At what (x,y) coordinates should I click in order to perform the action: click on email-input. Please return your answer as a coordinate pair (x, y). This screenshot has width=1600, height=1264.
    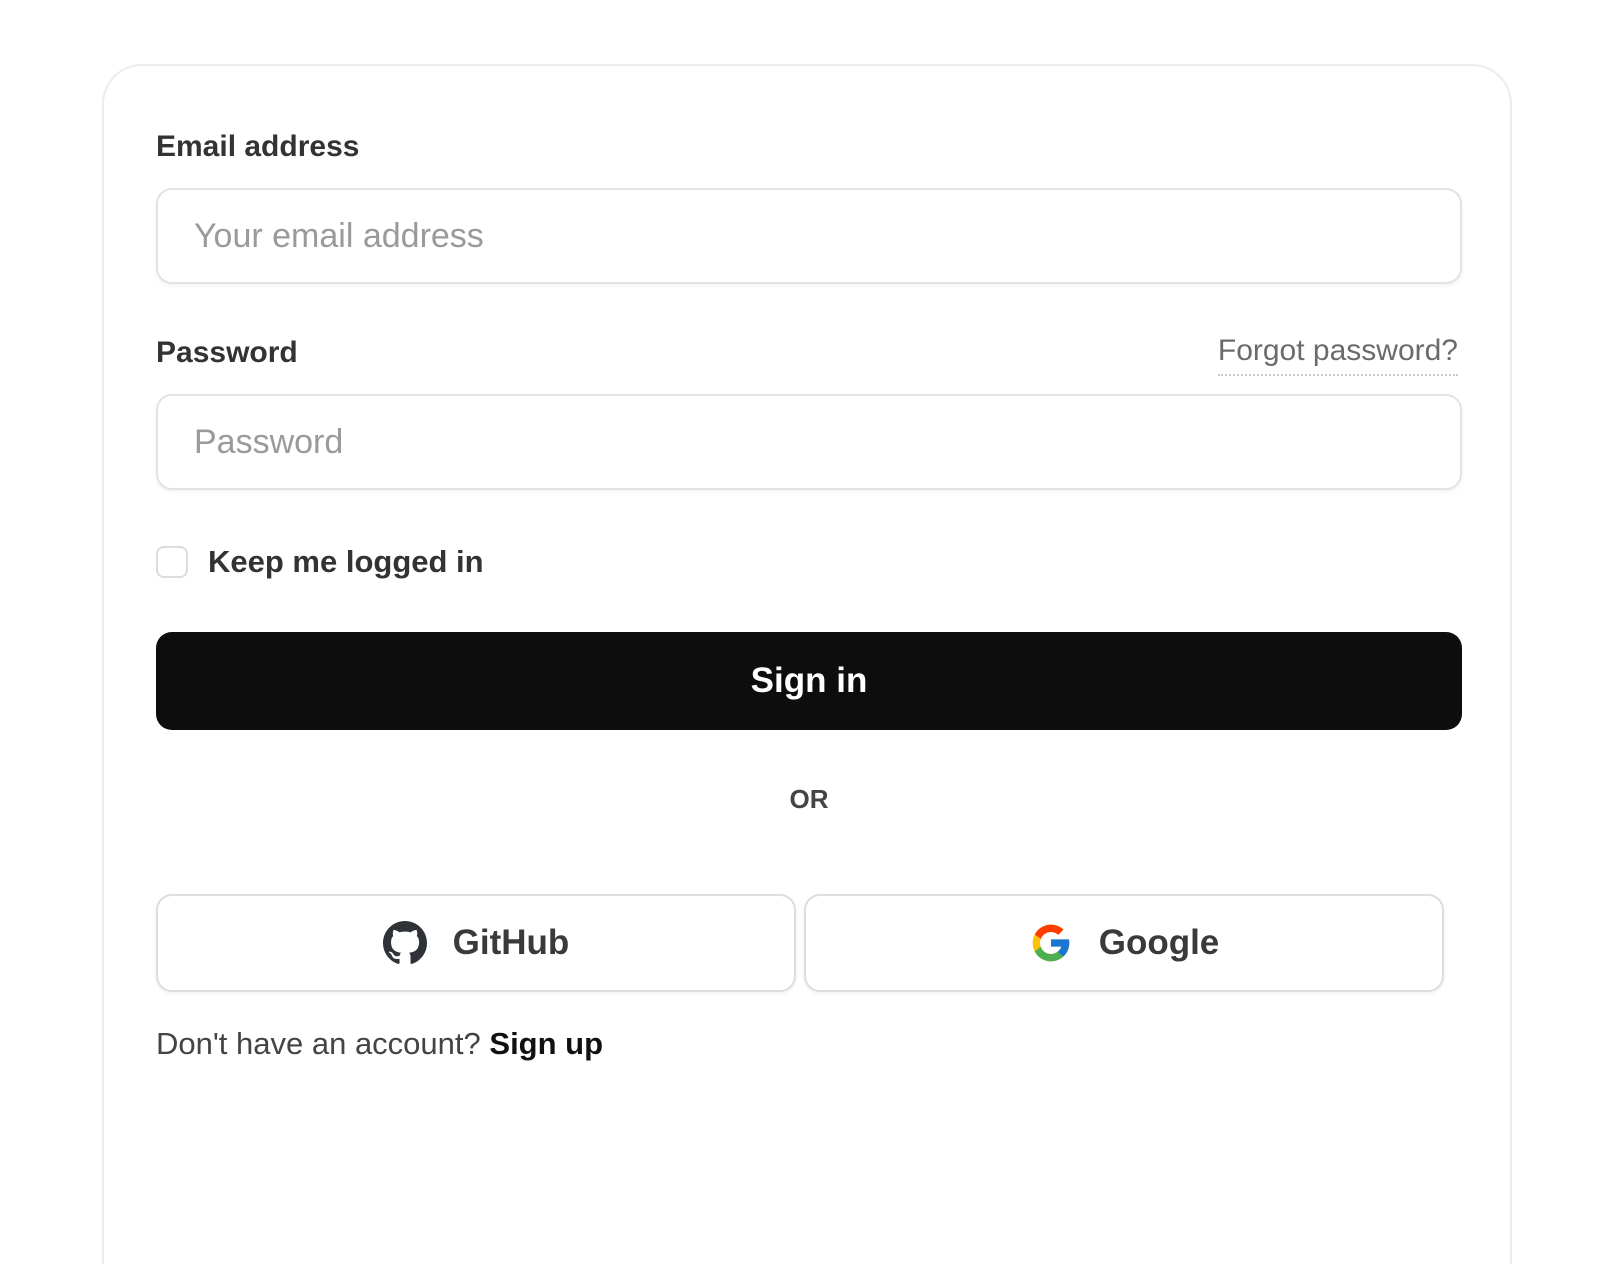
    Looking at the image, I should click on (809, 236).